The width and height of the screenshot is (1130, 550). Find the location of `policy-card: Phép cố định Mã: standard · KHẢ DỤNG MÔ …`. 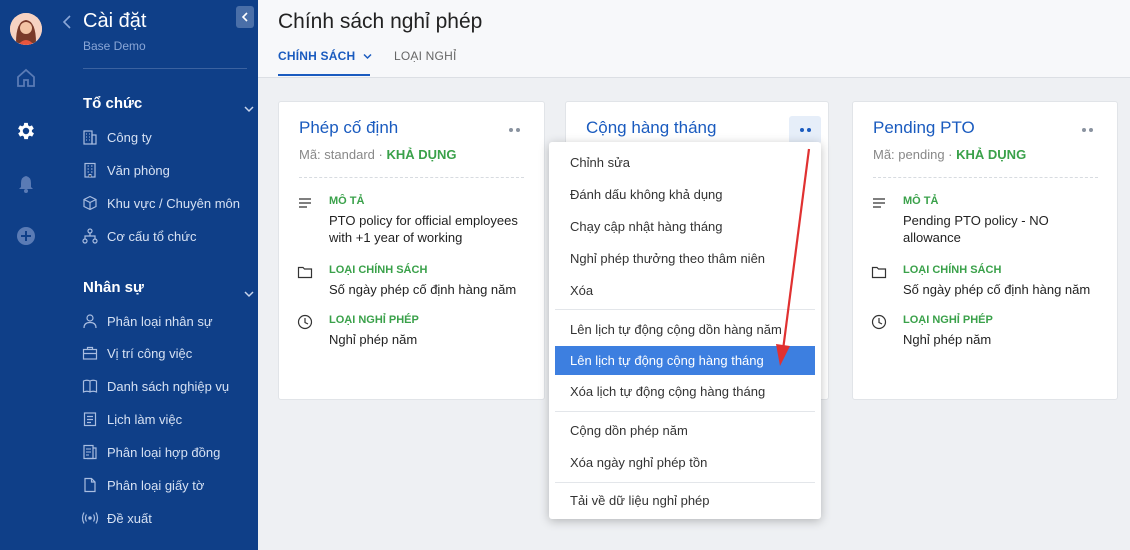

policy-card: Phép cố định Mã: standard · KHẢ DỤNG MÔ … is located at coordinates (411, 250).